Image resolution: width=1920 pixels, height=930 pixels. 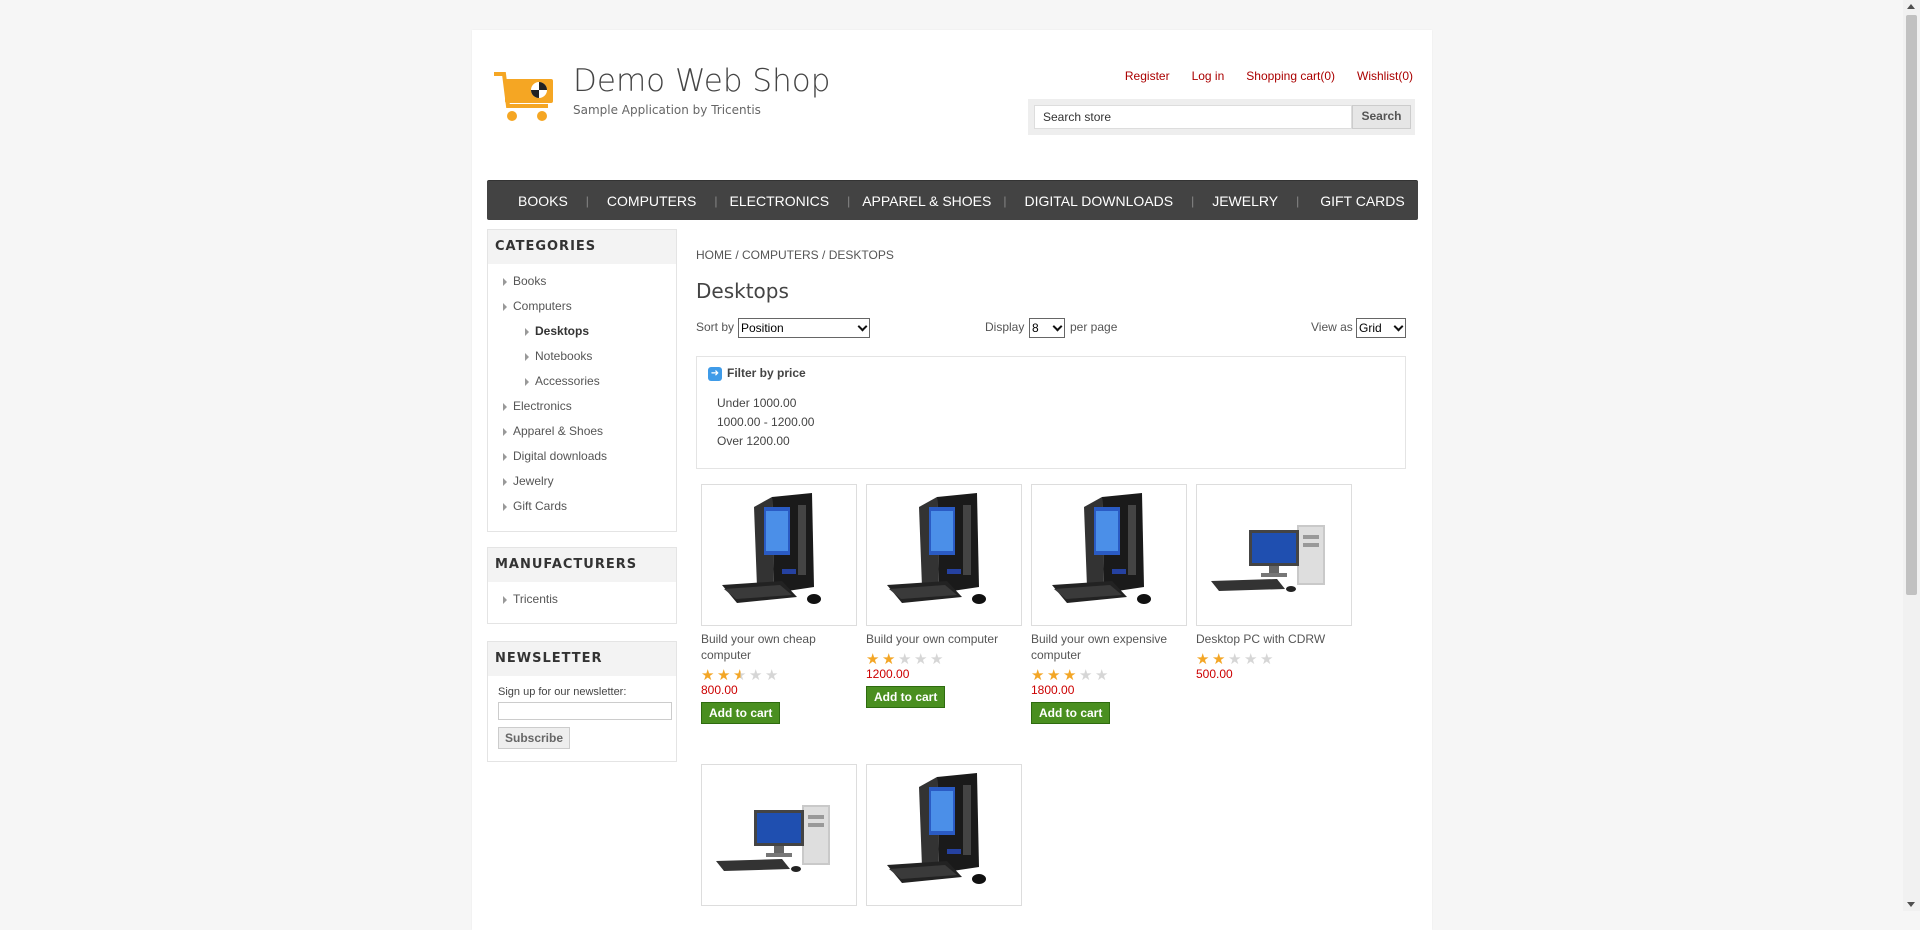 What do you see at coordinates (1193, 117) in the screenshot?
I see `search-input: Search store` at bounding box center [1193, 117].